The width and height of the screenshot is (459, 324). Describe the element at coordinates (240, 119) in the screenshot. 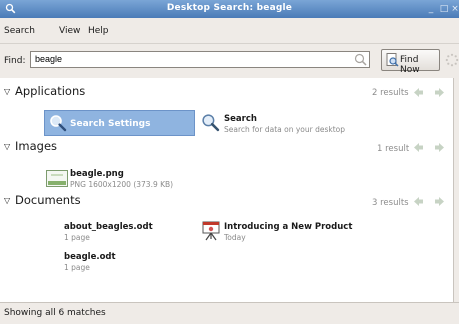

I see `result-title: Search` at that location.